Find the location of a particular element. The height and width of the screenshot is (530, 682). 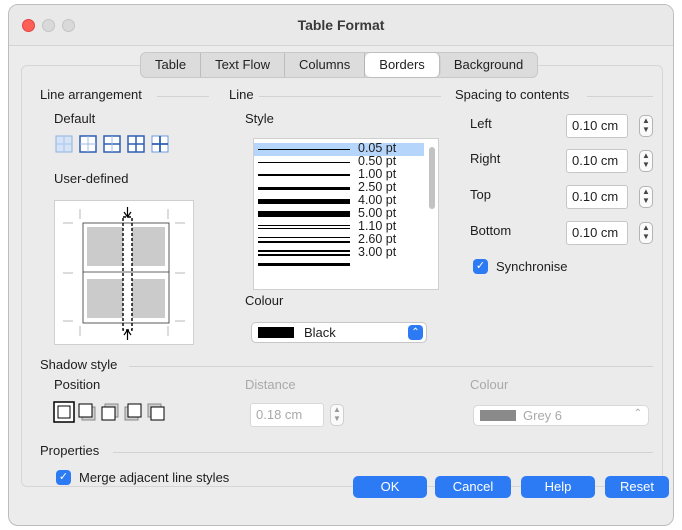

merge-line-styles-checkbox: ✓ is located at coordinates (63, 477).